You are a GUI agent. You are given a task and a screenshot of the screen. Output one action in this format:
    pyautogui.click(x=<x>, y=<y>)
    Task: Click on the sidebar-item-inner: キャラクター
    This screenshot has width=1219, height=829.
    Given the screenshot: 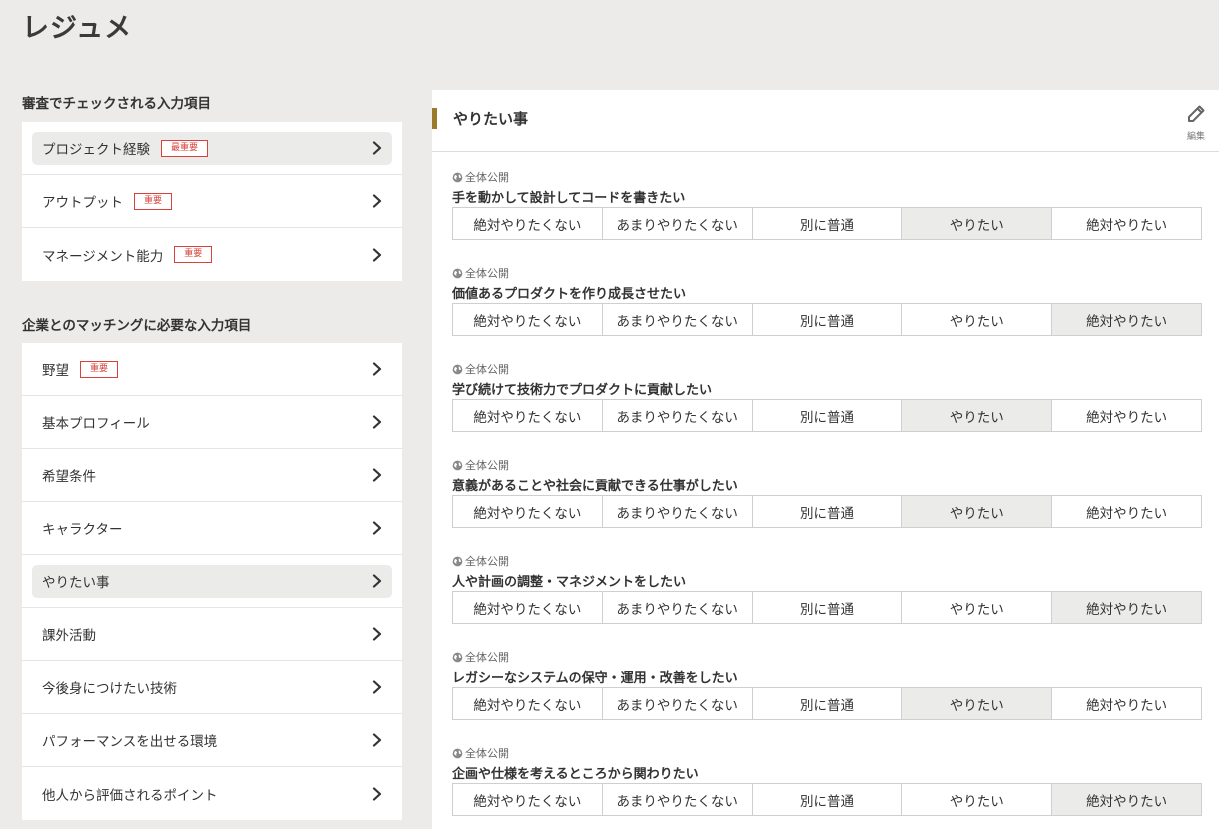 What is the action you would take?
    pyautogui.click(x=212, y=528)
    